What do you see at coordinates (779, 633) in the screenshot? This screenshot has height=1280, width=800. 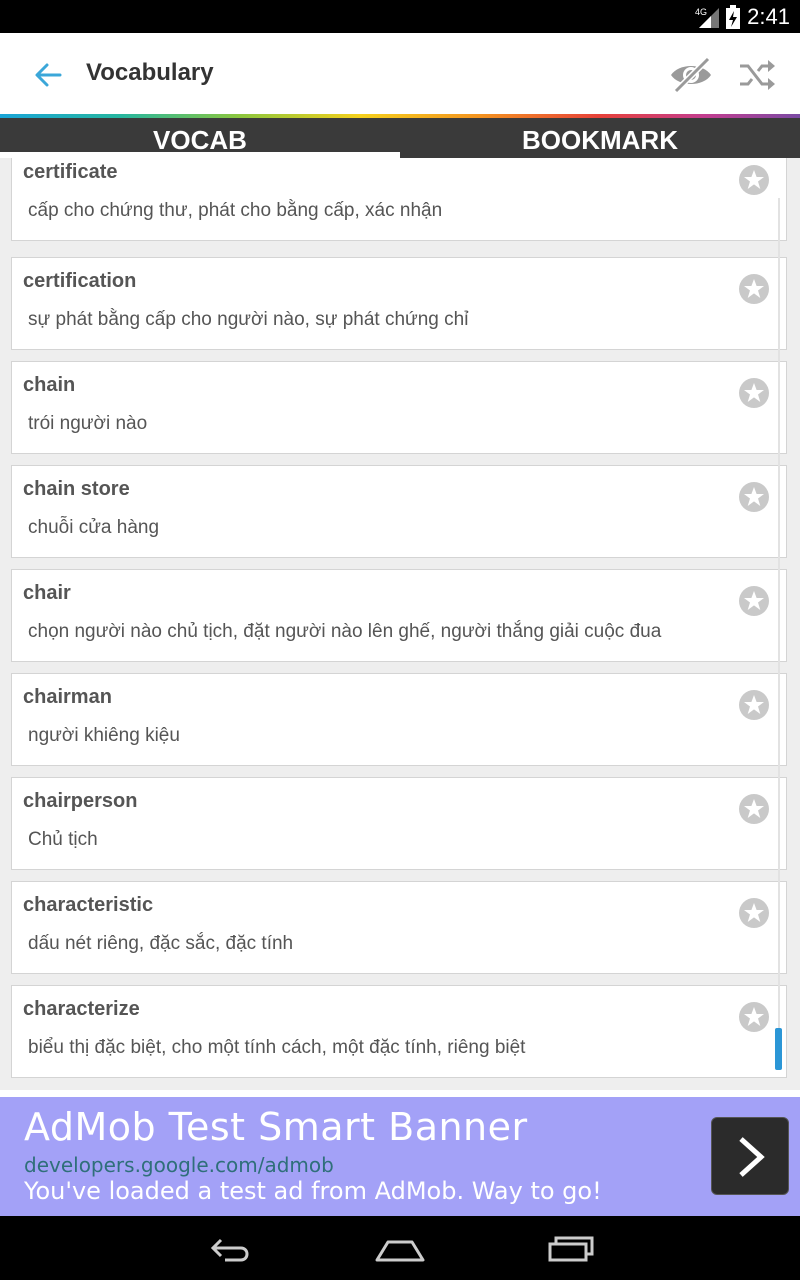 I see `scroll-track` at bounding box center [779, 633].